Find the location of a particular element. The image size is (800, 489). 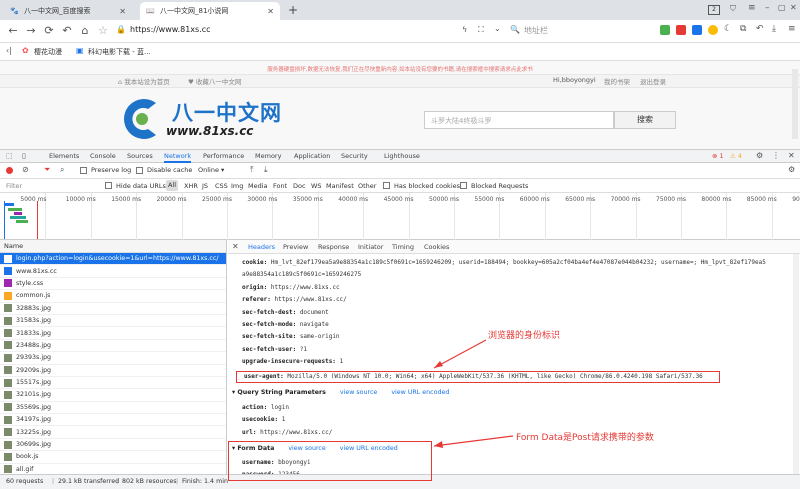

annotation-identity: 浏览器的身份标识 is located at coordinates (524, 336).